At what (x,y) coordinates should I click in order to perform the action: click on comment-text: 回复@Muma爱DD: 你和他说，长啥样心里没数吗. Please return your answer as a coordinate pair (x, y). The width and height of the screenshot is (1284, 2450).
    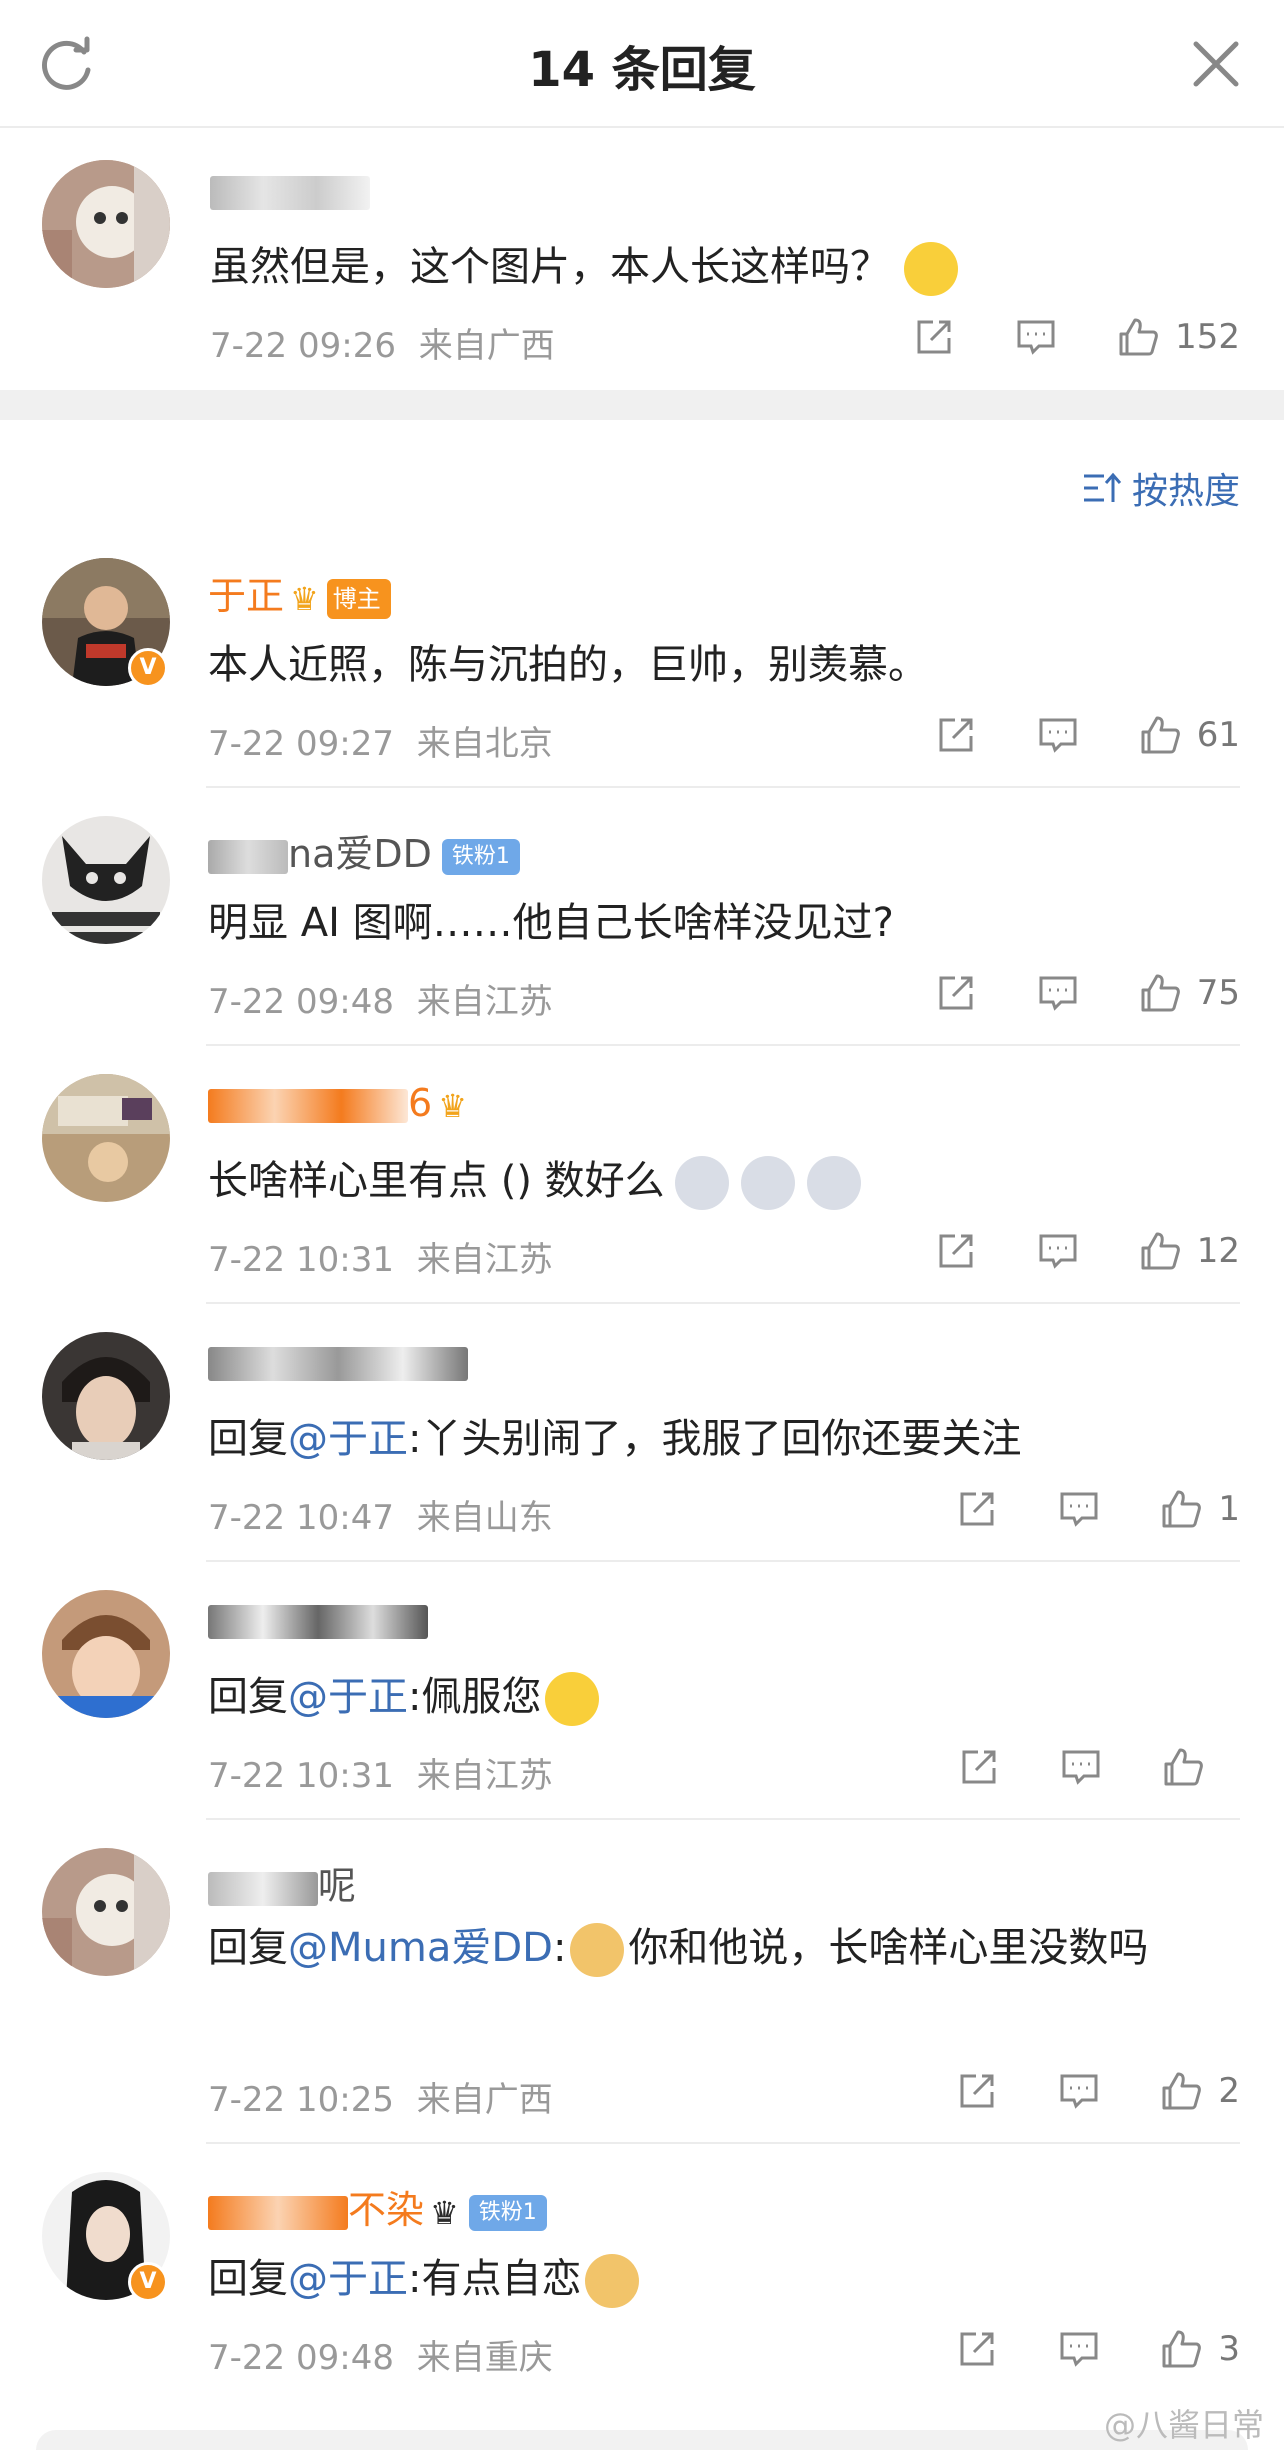
    Looking at the image, I should click on (746, 1948).